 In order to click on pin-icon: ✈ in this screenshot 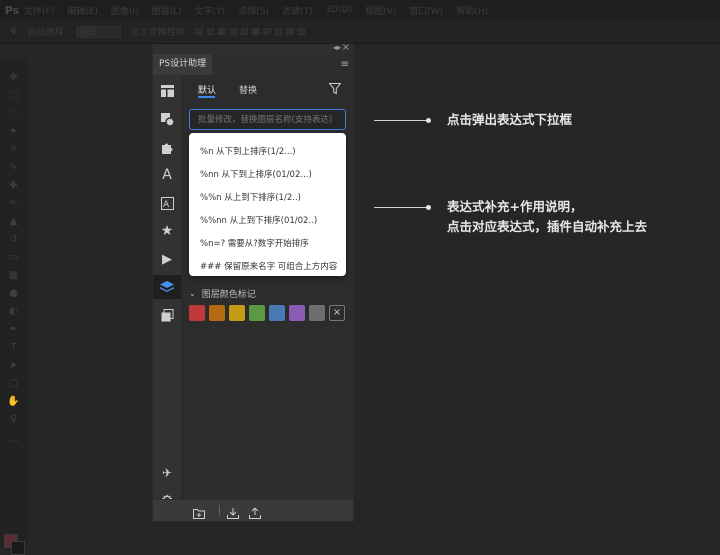, I will do `click(167, 473)`.